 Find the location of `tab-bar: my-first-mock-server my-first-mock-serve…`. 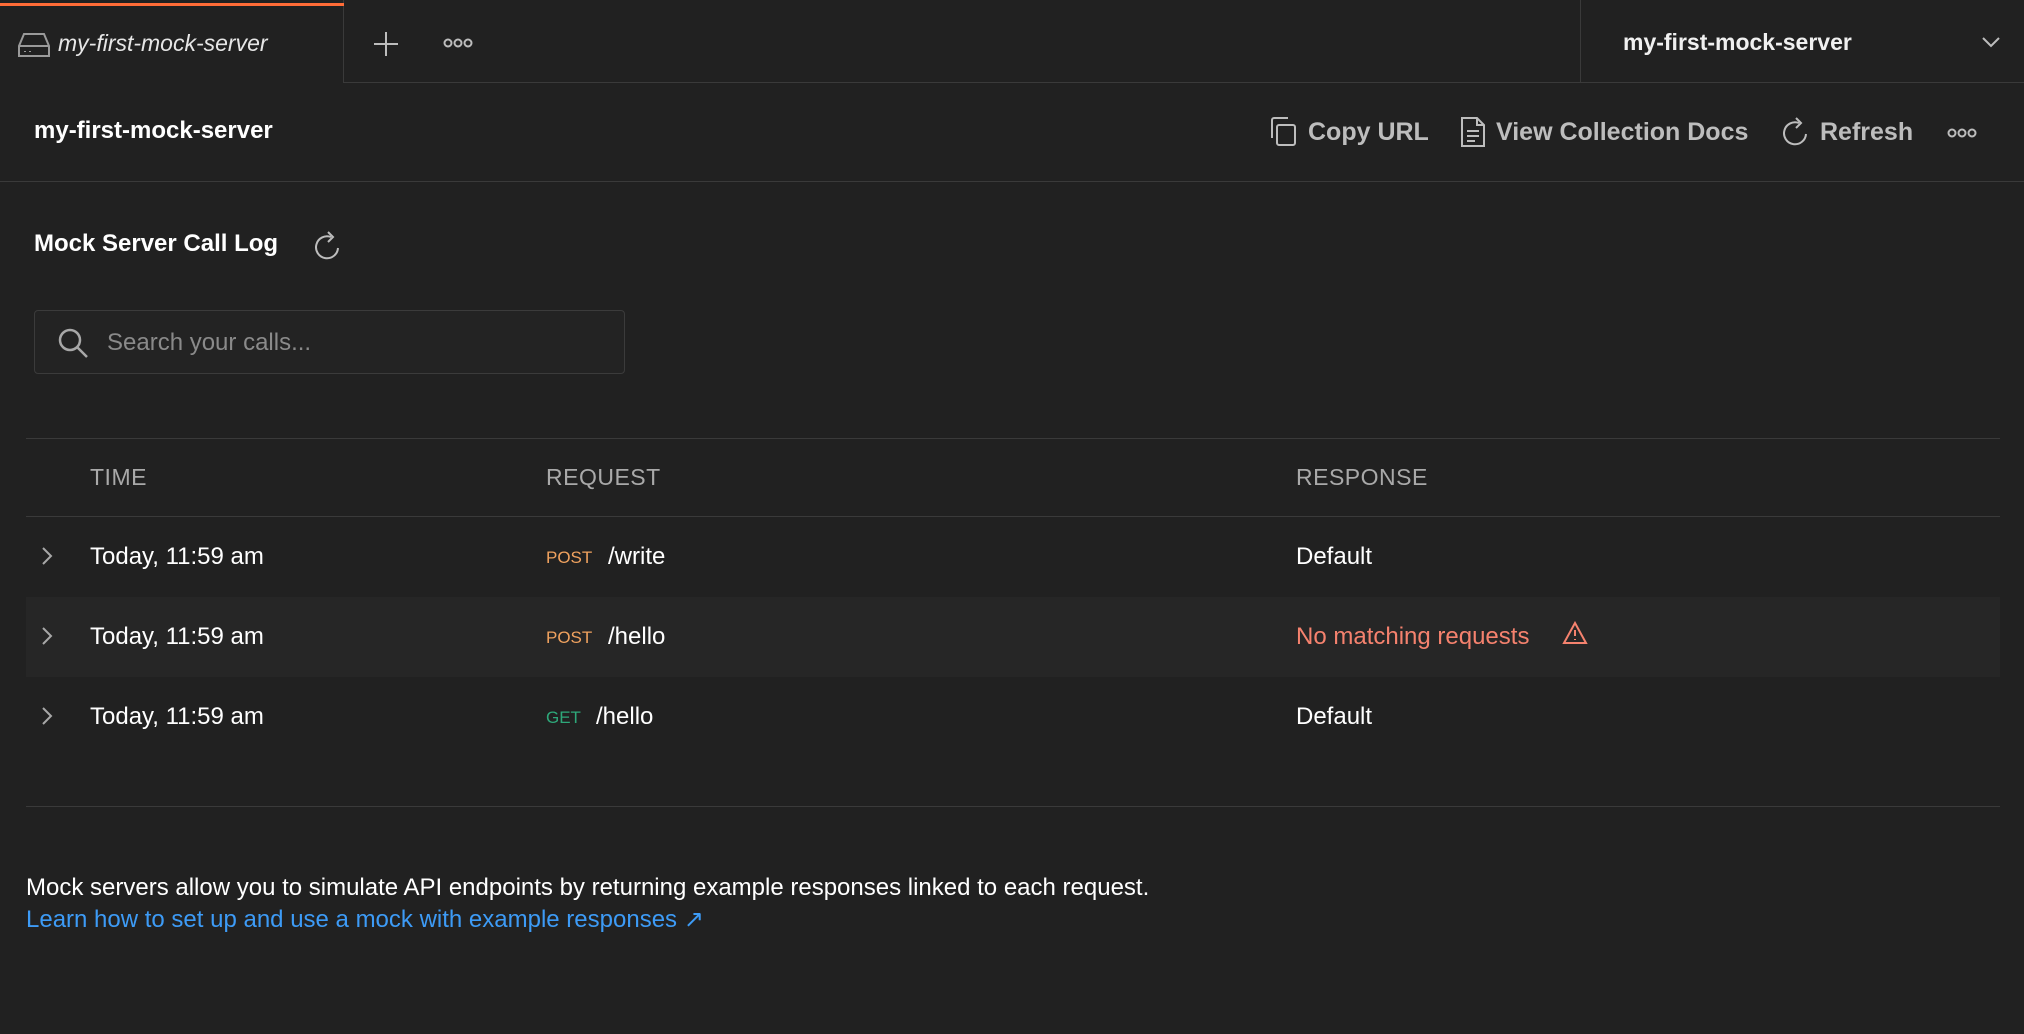

tab-bar: my-first-mock-server my-first-mock-serve… is located at coordinates (1012, 41).